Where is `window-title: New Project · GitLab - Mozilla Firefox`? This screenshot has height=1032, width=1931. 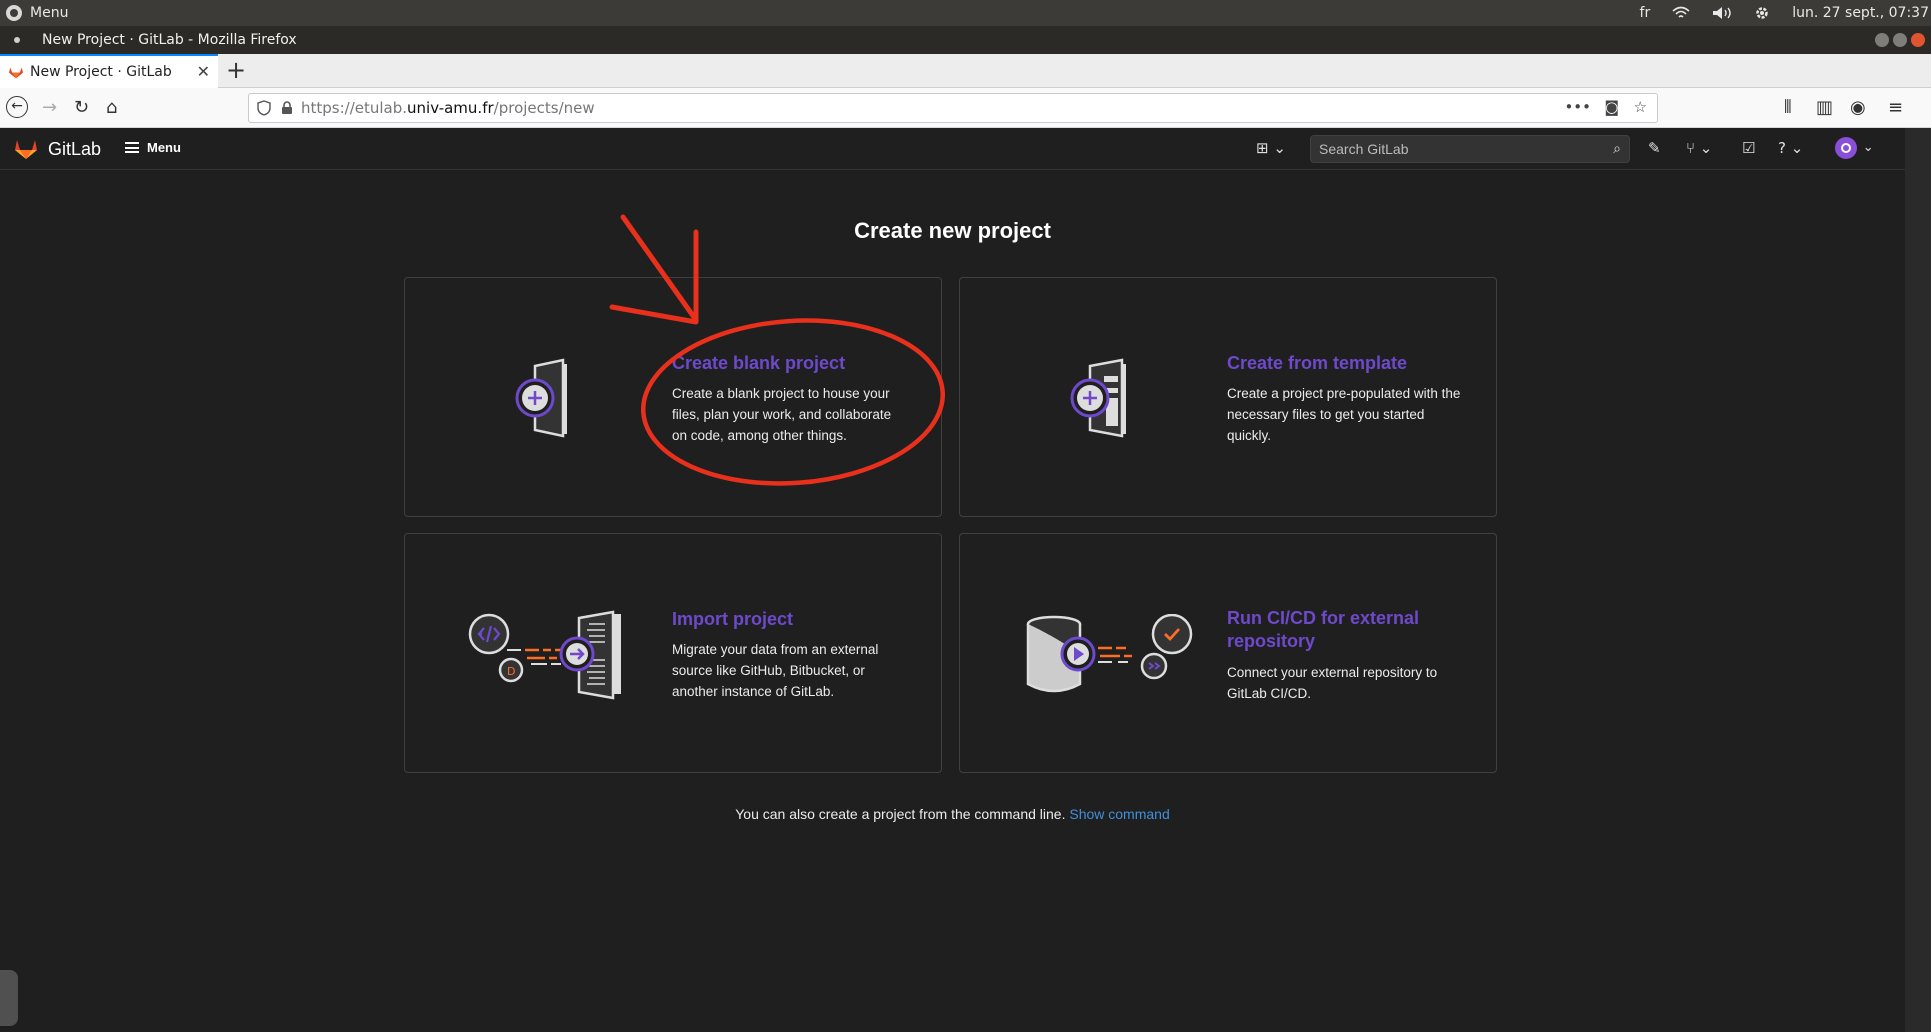 window-title: New Project · GitLab - Mozilla Firefox is located at coordinates (169, 40).